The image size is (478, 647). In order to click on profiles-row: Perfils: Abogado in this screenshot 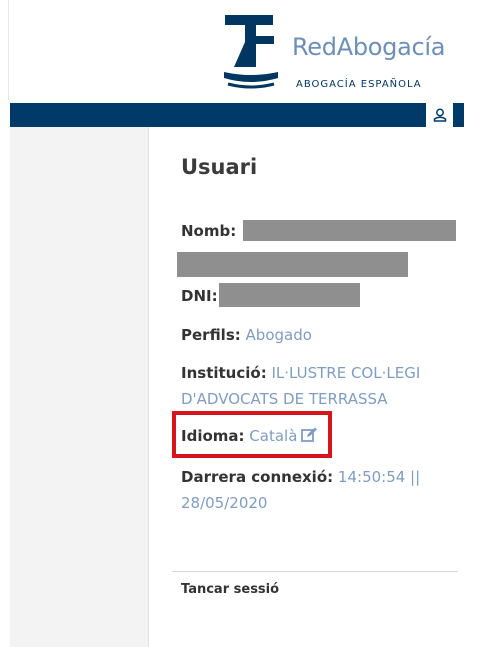, I will do `click(246, 335)`.